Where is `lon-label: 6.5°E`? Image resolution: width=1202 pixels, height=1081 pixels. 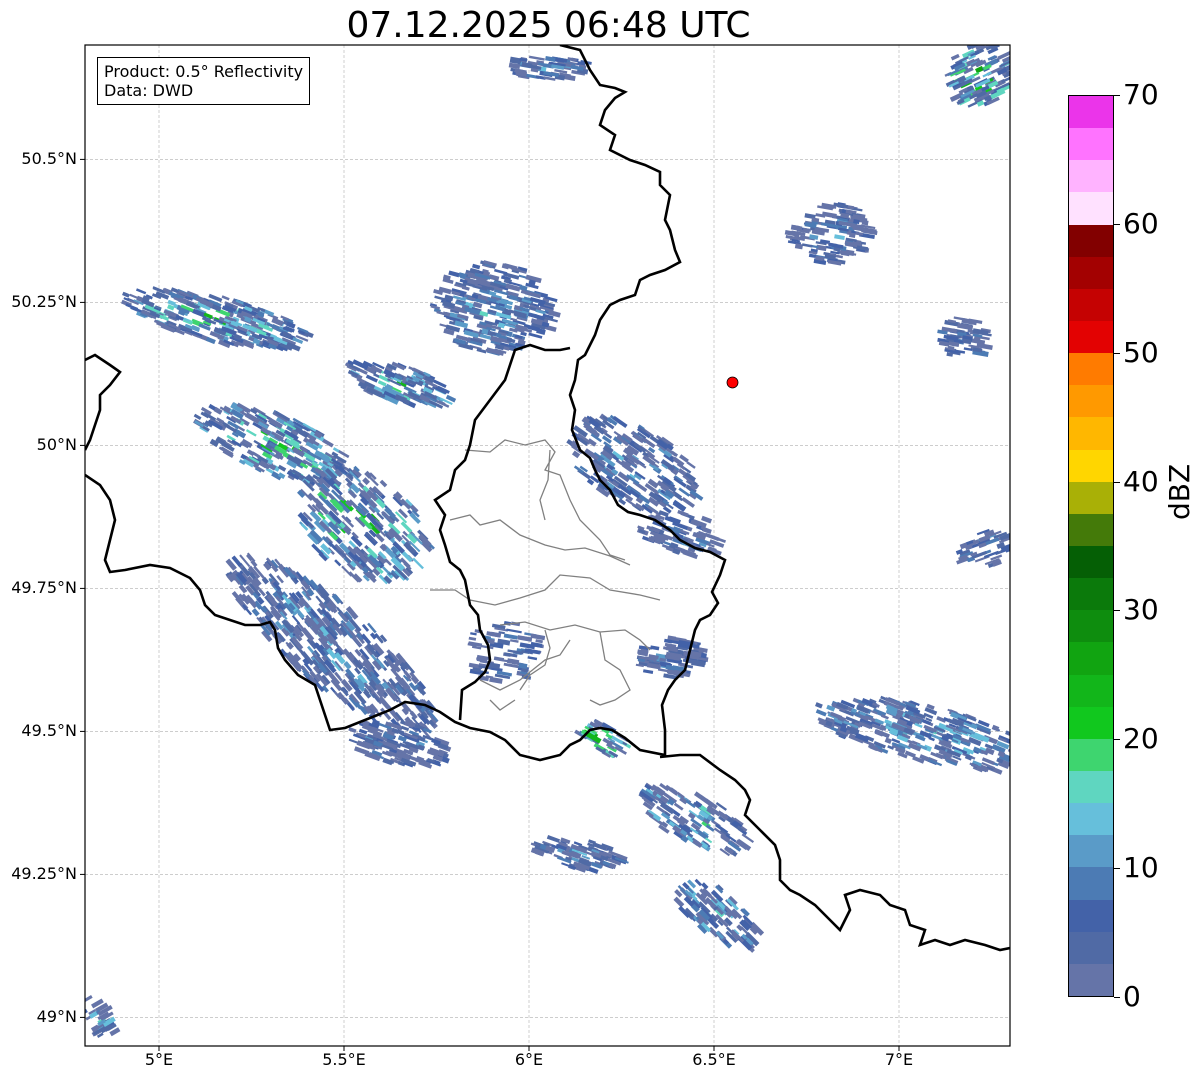 lon-label: 6.5°E is located at coordinates (714, 1059).